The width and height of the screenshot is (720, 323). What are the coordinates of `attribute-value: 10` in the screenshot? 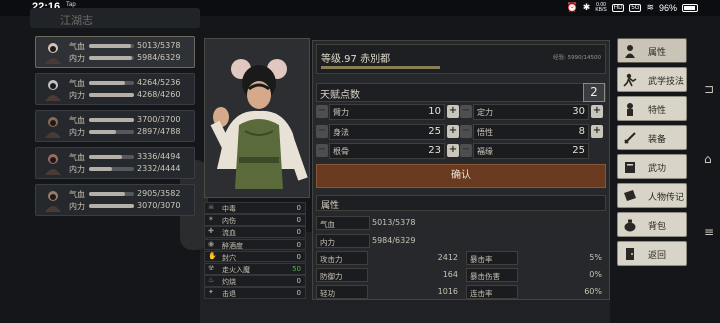 It's located at (434, 111).